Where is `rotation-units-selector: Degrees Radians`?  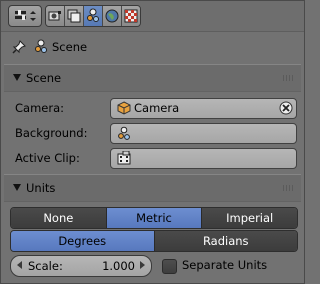 rotation-units-selector: Degrees Radians is located at coordinates (154, 241).